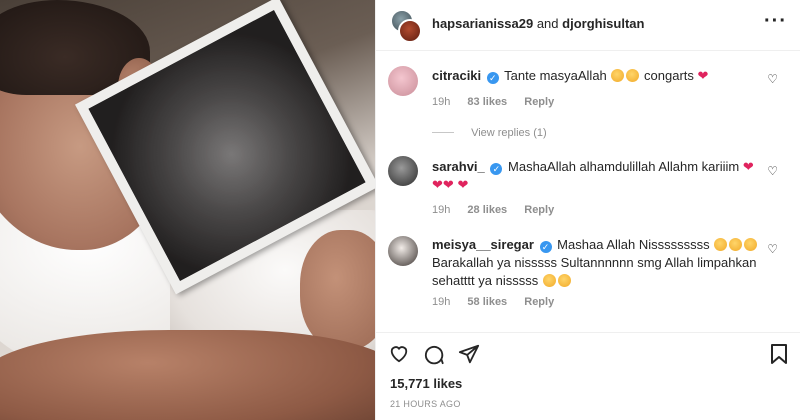 Image resolution: width=800 pixels, height=420 pixels. What do you see at coordinates (487, 102) in the screenshot?
I see `comment-likes: 83 likes` at bounding box center [487, 102].